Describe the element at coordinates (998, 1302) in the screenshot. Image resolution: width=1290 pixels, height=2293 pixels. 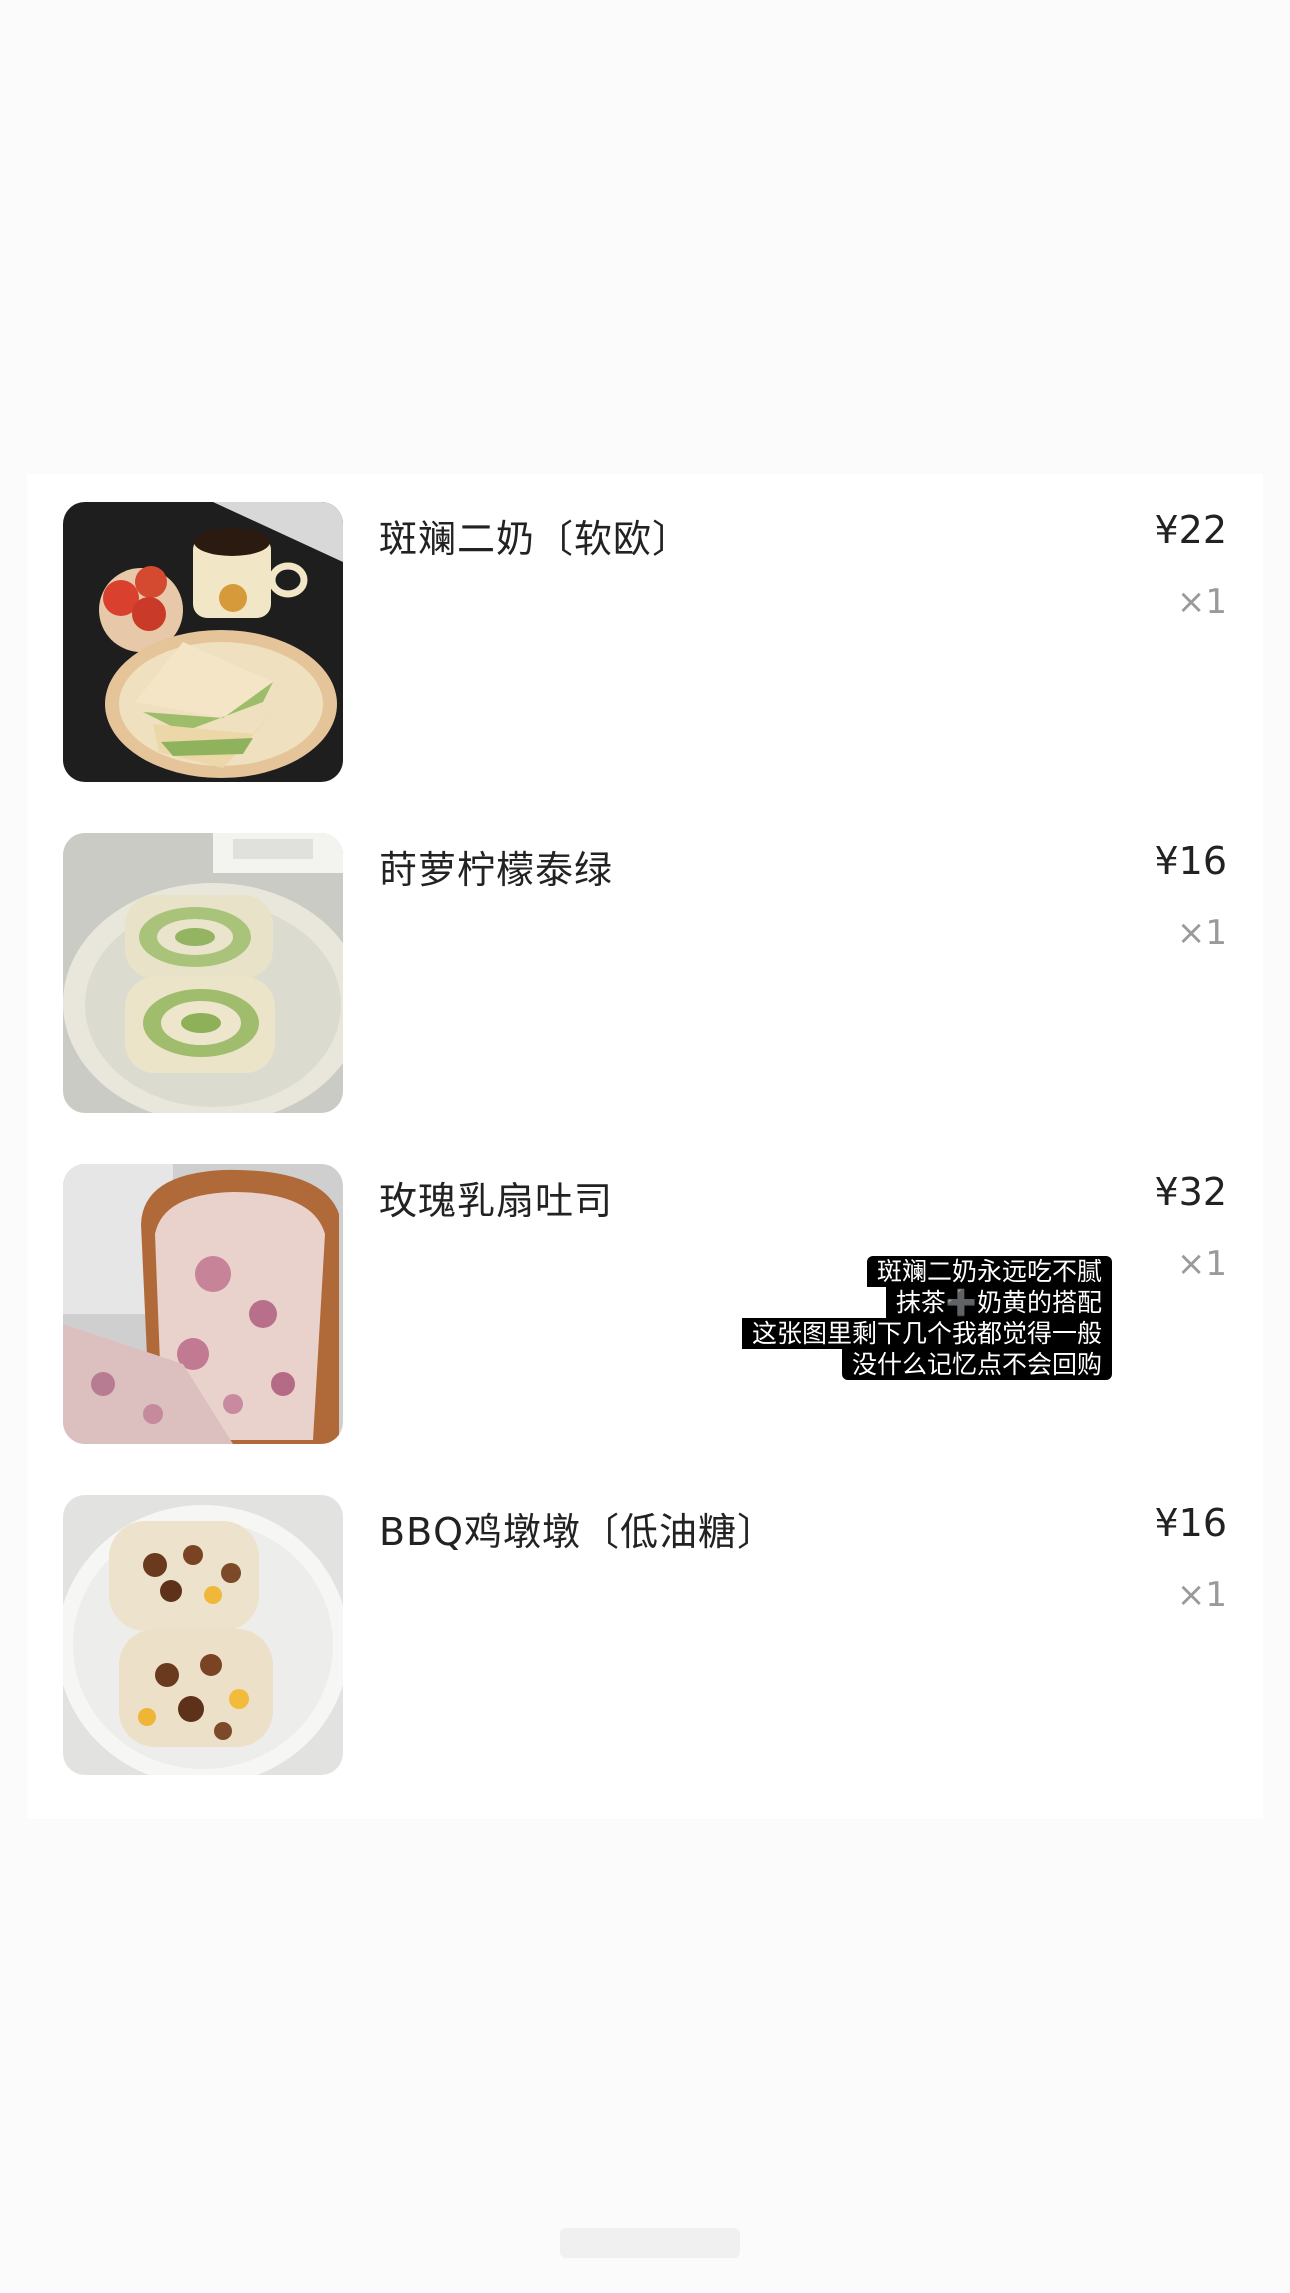
I see `caption-line: 抹茶➕奶黄的搭配` at that location.